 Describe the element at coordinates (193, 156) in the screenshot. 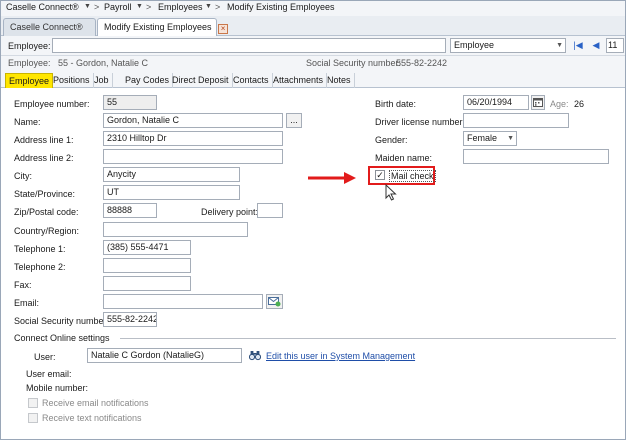

I see `address2-field` at that location.